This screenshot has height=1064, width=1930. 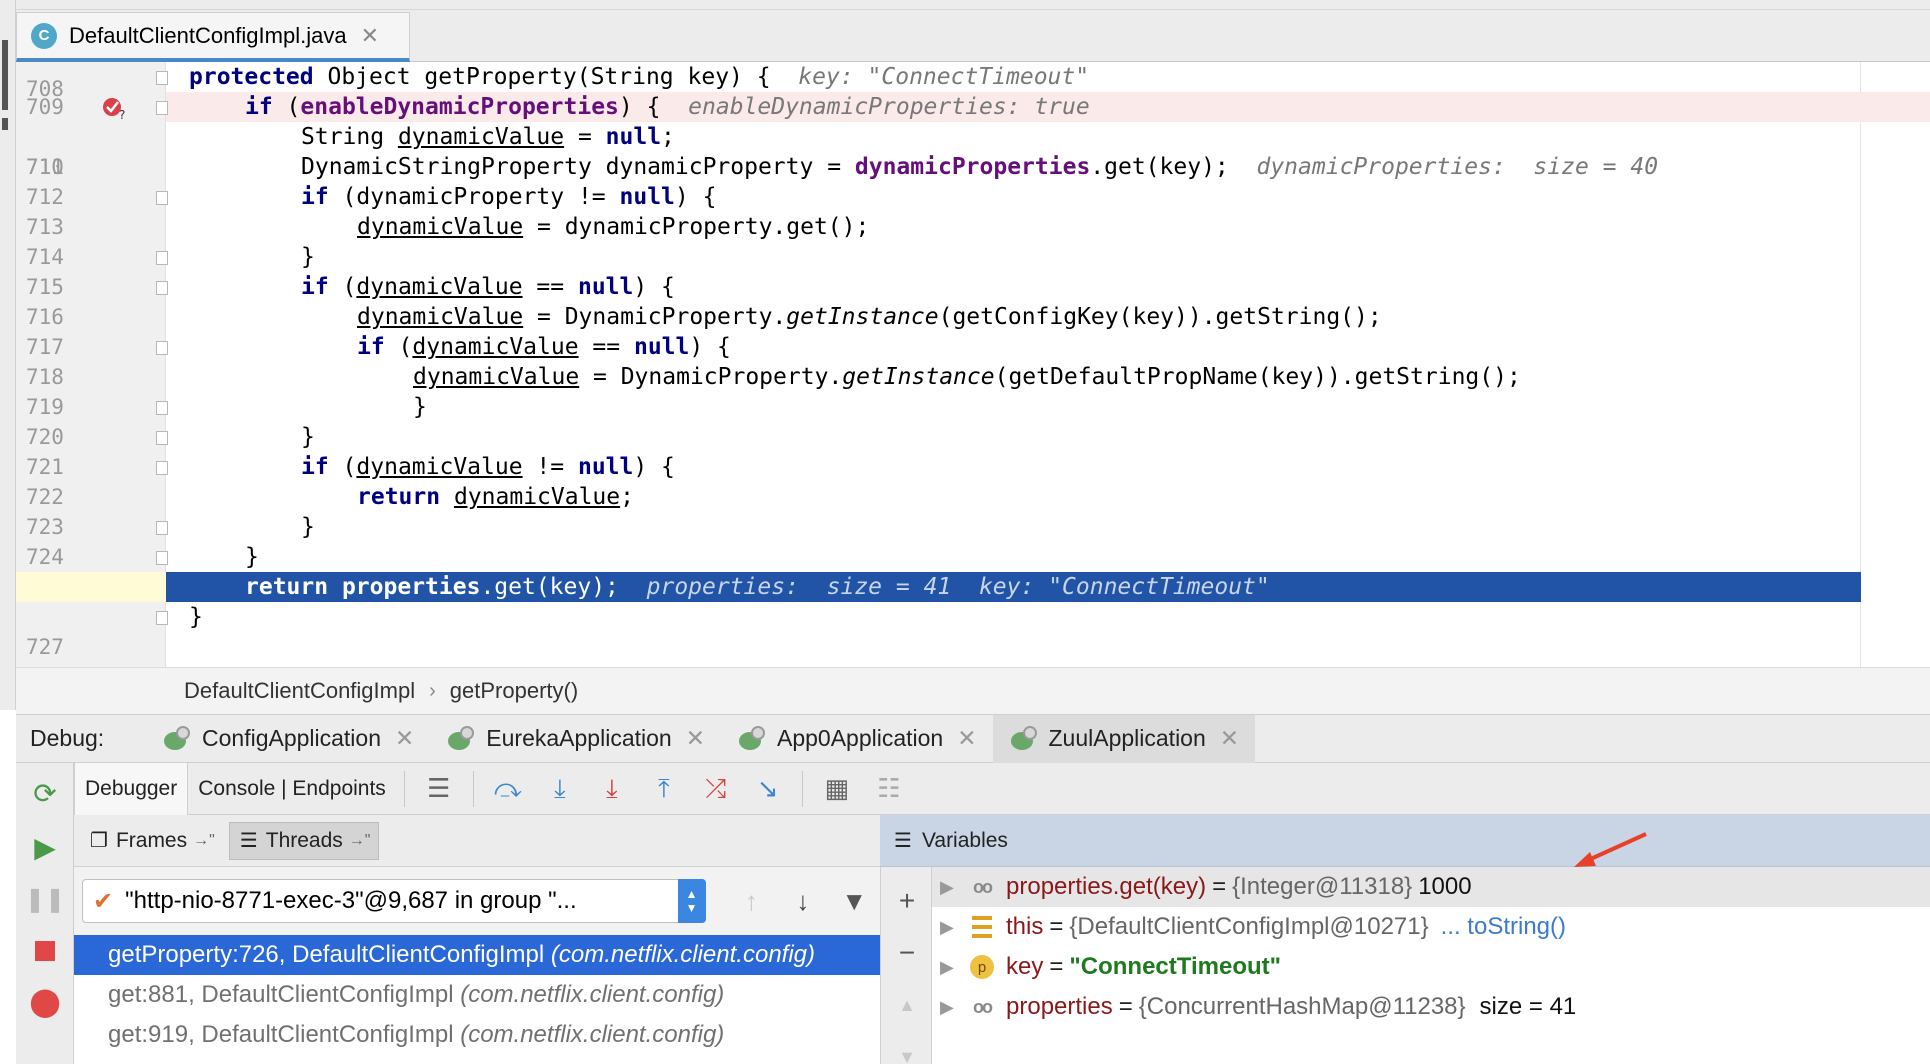 What do you see at coordinates (716, 789) in the screenshot?
I see `drop-frame-icon: ⤮` at bounding box center [716, 789].